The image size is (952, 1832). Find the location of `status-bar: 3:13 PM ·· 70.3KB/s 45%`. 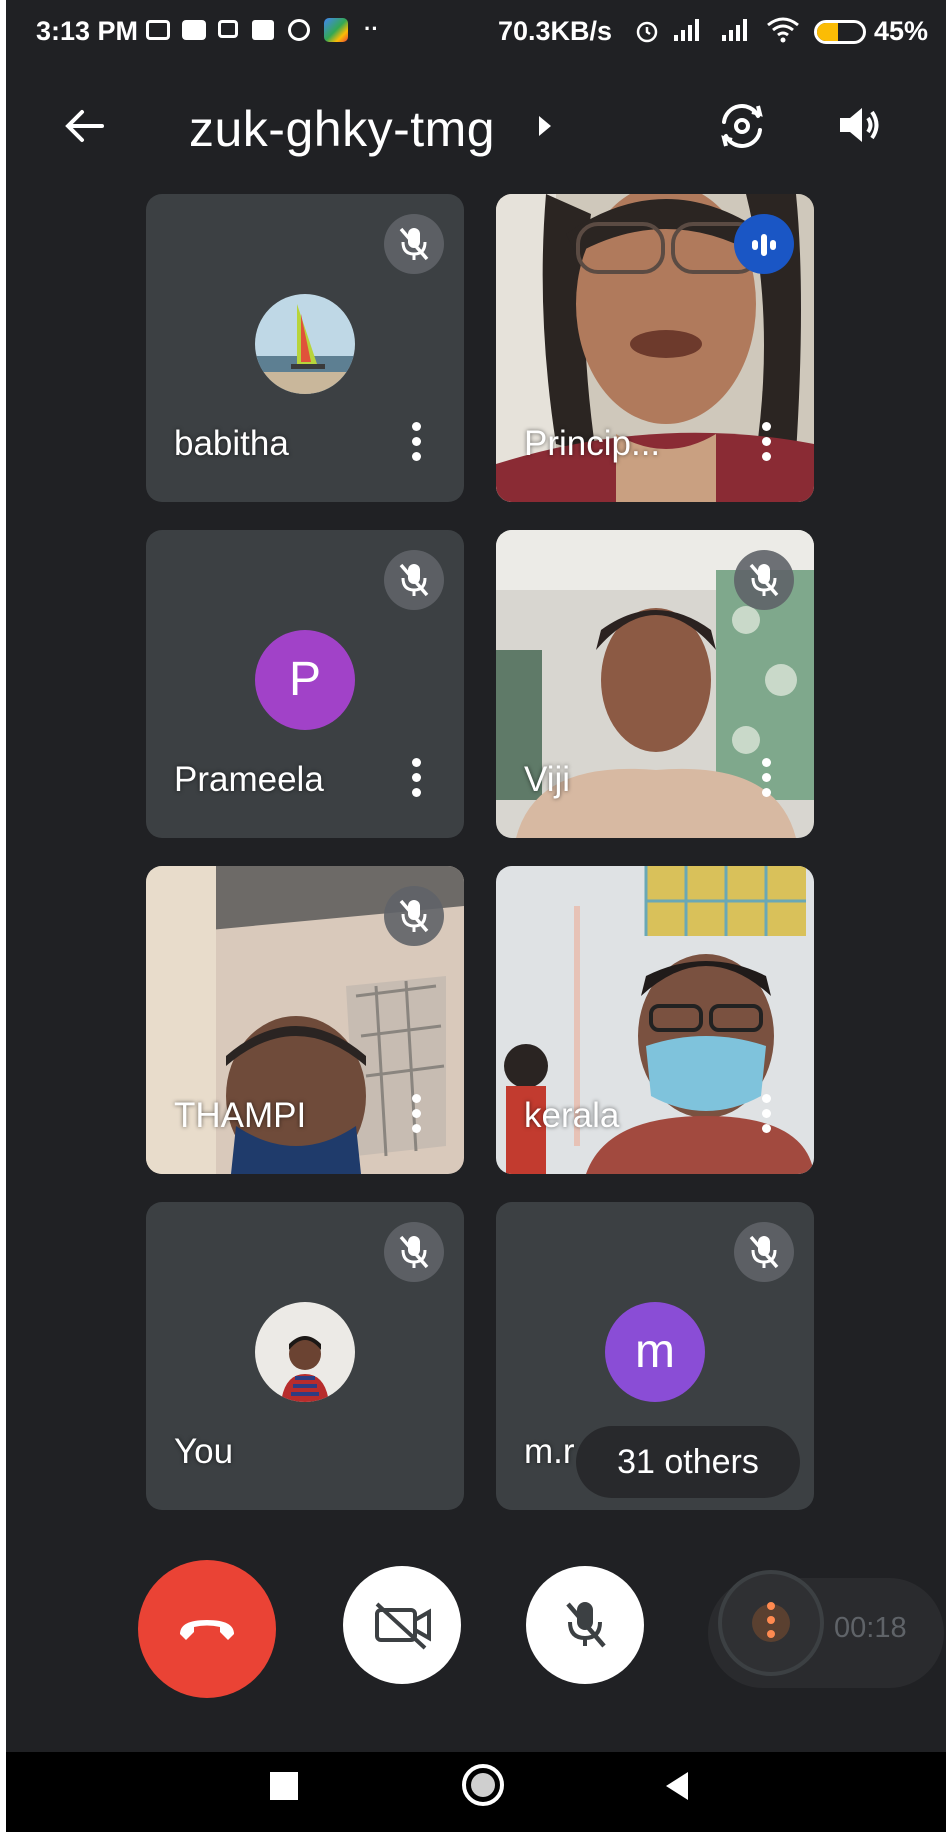

status-bar: 3:13 PM ·· 70.3KB/s 45% is located at coordinates (476, 31).